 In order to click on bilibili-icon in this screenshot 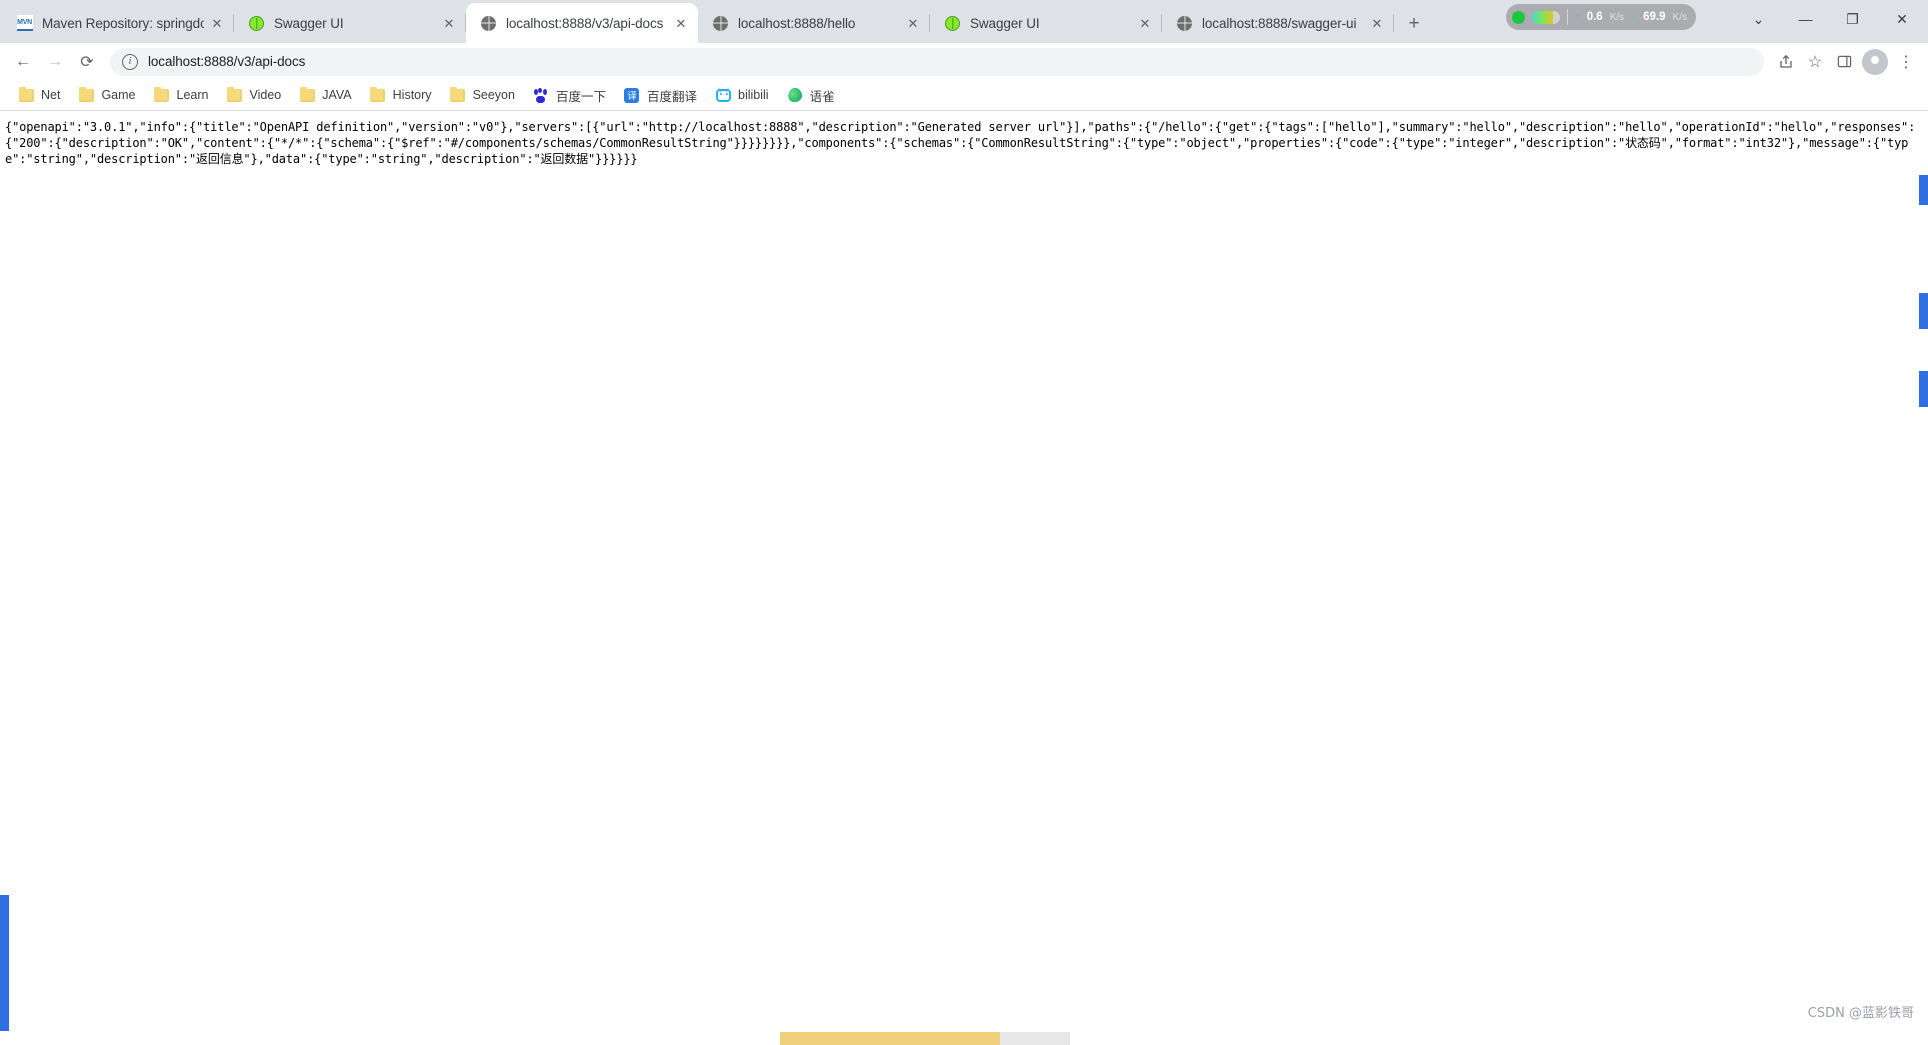, I will do `click(723, 95)`.